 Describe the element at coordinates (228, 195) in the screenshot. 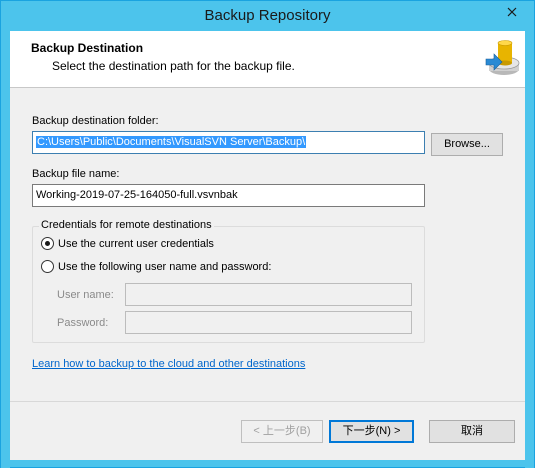

I see `file-name-input: Working-2019-07-25-164050-full.vsvnbak` at that location.